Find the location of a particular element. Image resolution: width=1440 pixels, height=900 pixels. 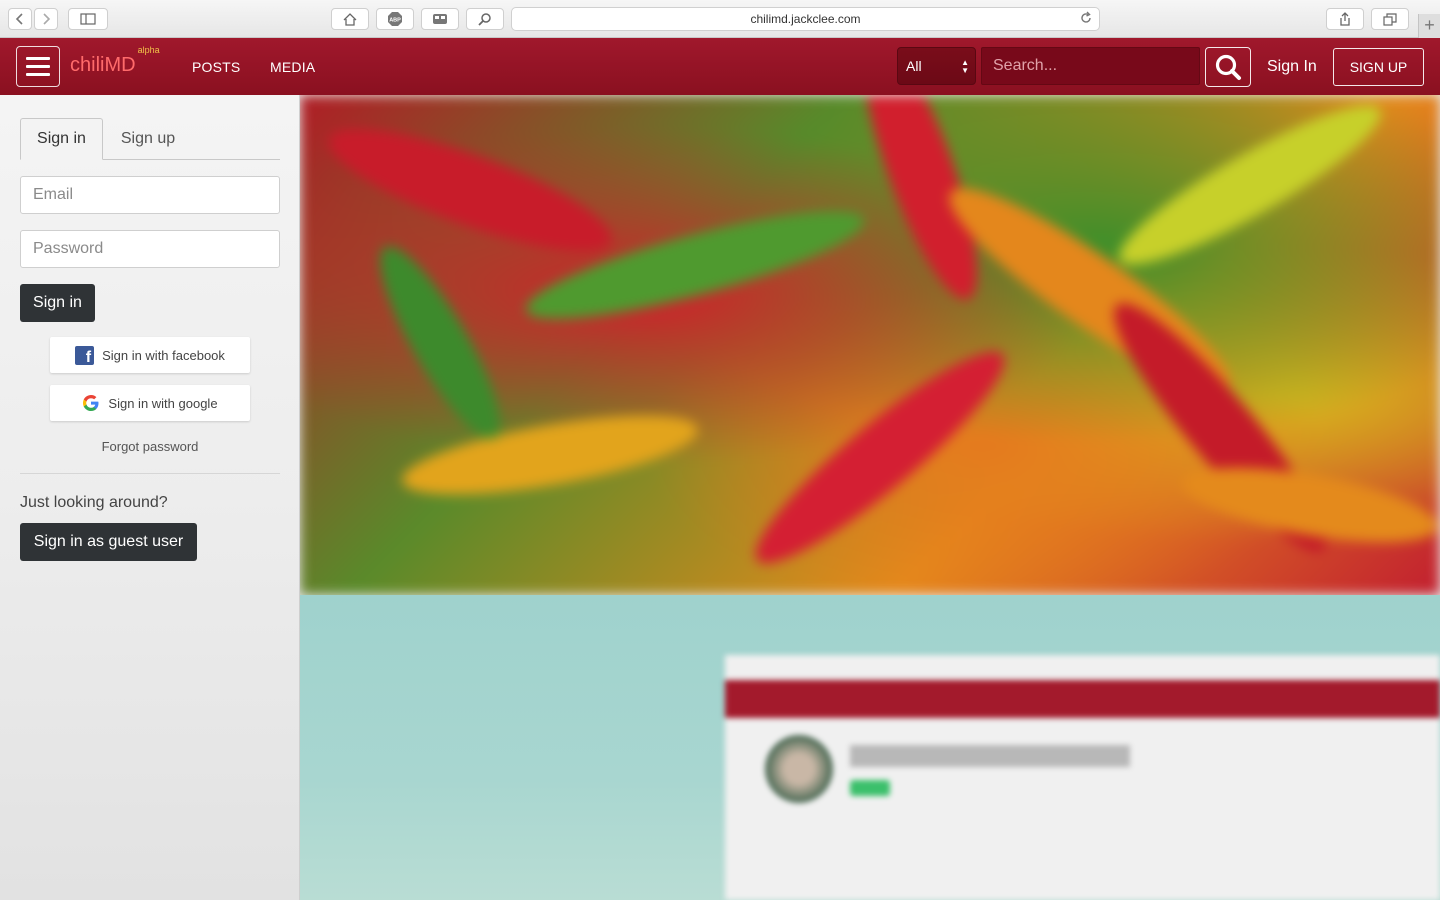

google-signin-button: Sign in with google is located at coordinates (150, 403).